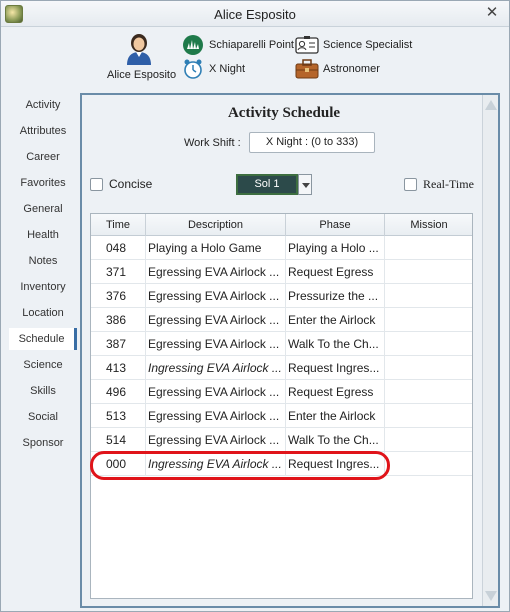 The height and width of the screenshot is (612, 510). I want to click on panel-scrollbar, so click(490, 350).